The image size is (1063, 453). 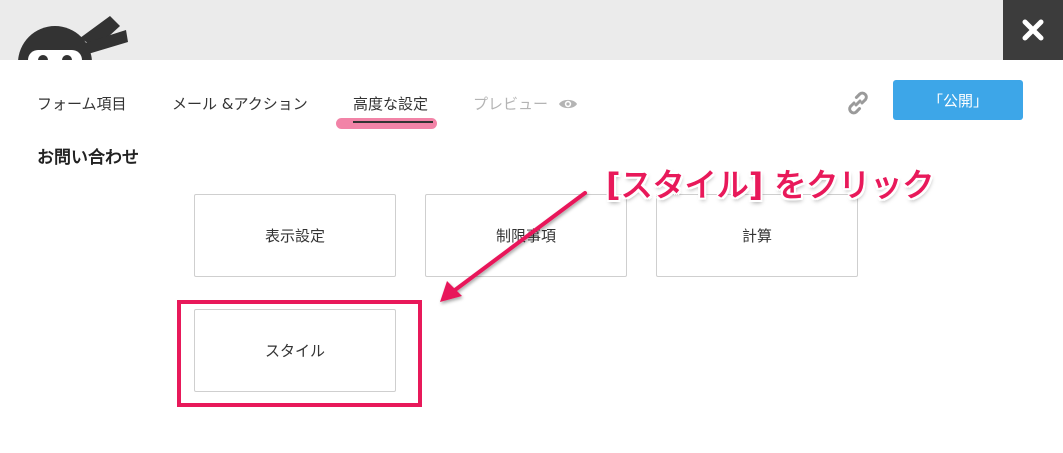 What do you see at coordinates (770, 185) in the screenshot?
I see `annotation-callout: [スタイル] をクリック` at bounding box center [770, 185].